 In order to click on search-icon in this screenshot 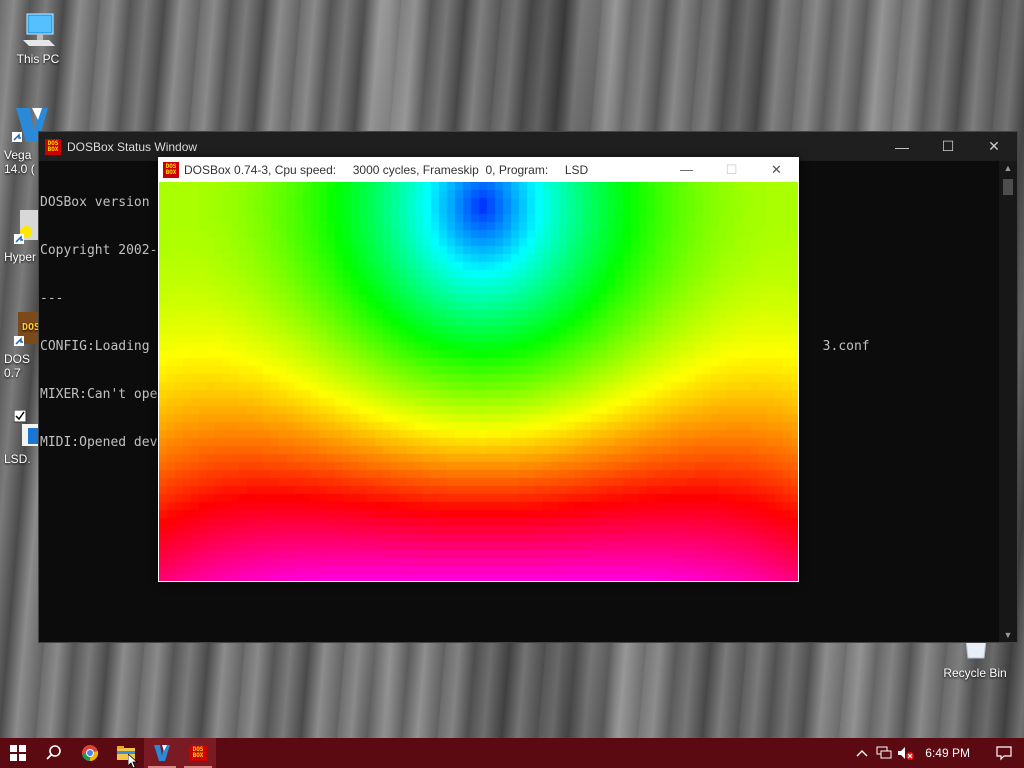, I will do `click(53, 752)`.